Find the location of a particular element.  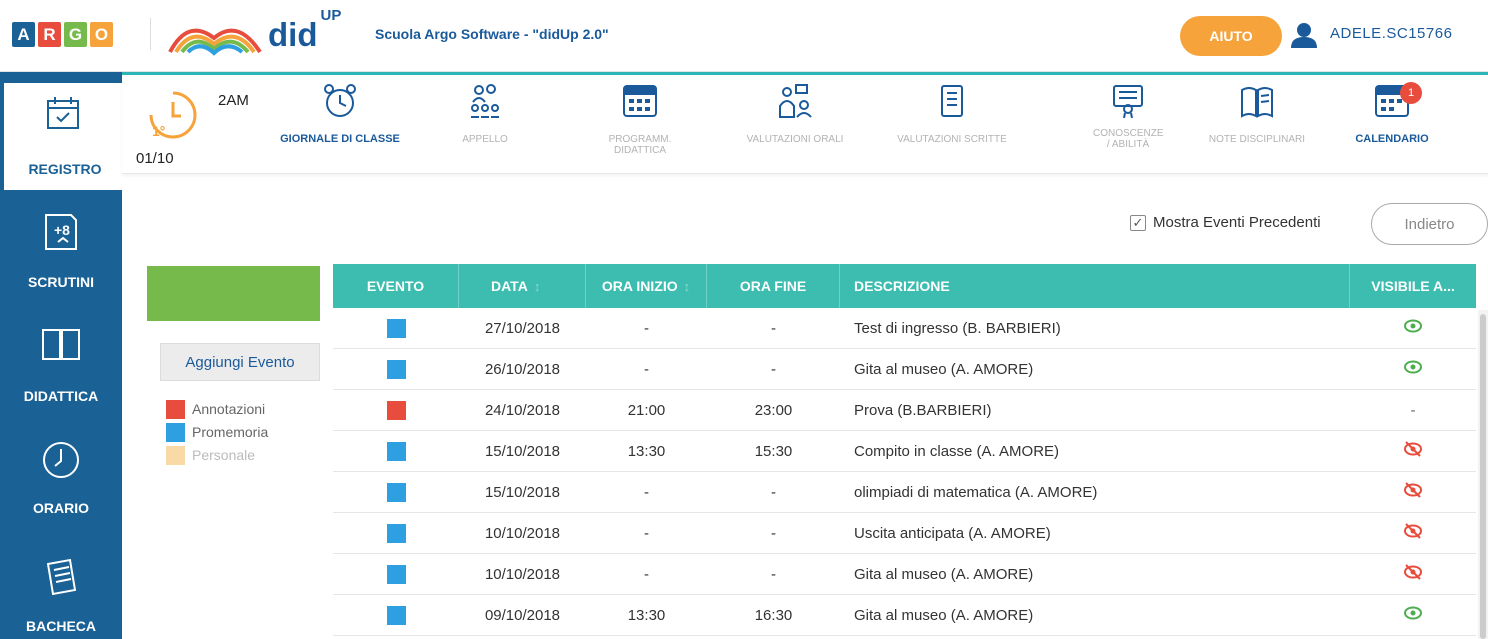

tool-programm-didattica: PROGRAMM. DIDATTICA is located at coordinates (640, 120).